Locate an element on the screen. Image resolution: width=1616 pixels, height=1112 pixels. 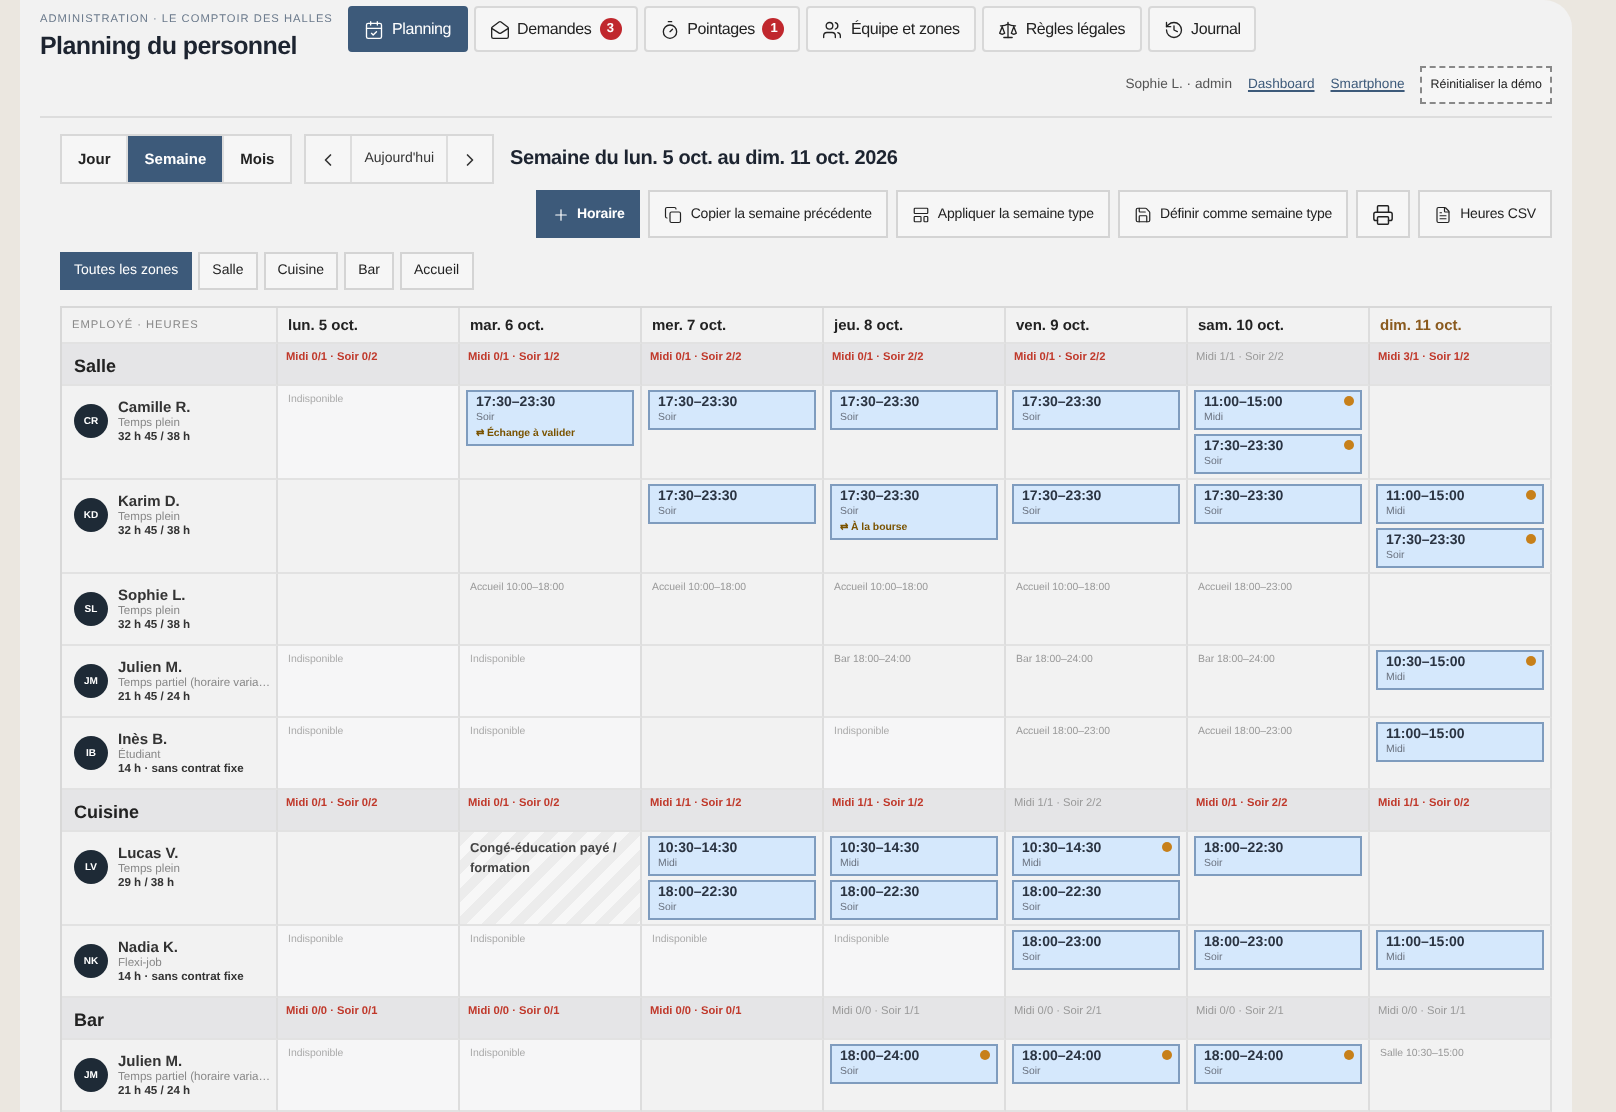
week-title: Semaine du lun. 5 oct. au dim. 11 oct. 2026 is located at coordinates (704, 159).